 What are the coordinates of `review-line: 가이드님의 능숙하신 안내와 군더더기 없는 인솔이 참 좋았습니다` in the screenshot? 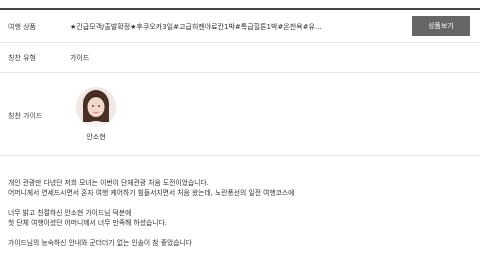 It's located at (100, 243).